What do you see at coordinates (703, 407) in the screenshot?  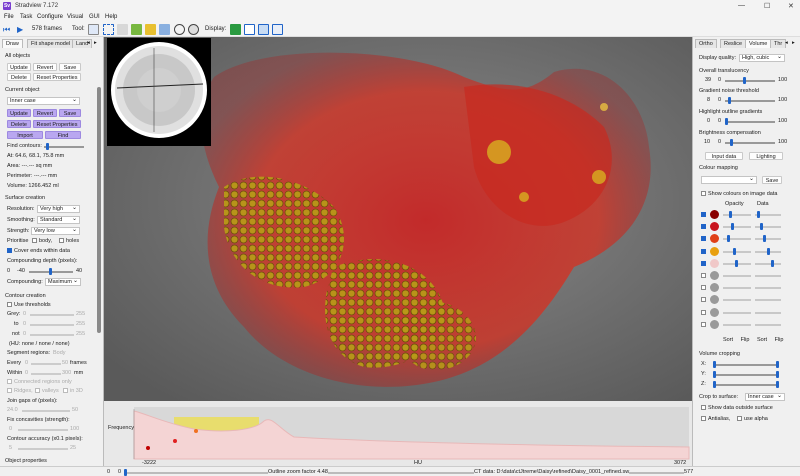 I see `show-outside-checkbox` at bounding box center [703, 407].